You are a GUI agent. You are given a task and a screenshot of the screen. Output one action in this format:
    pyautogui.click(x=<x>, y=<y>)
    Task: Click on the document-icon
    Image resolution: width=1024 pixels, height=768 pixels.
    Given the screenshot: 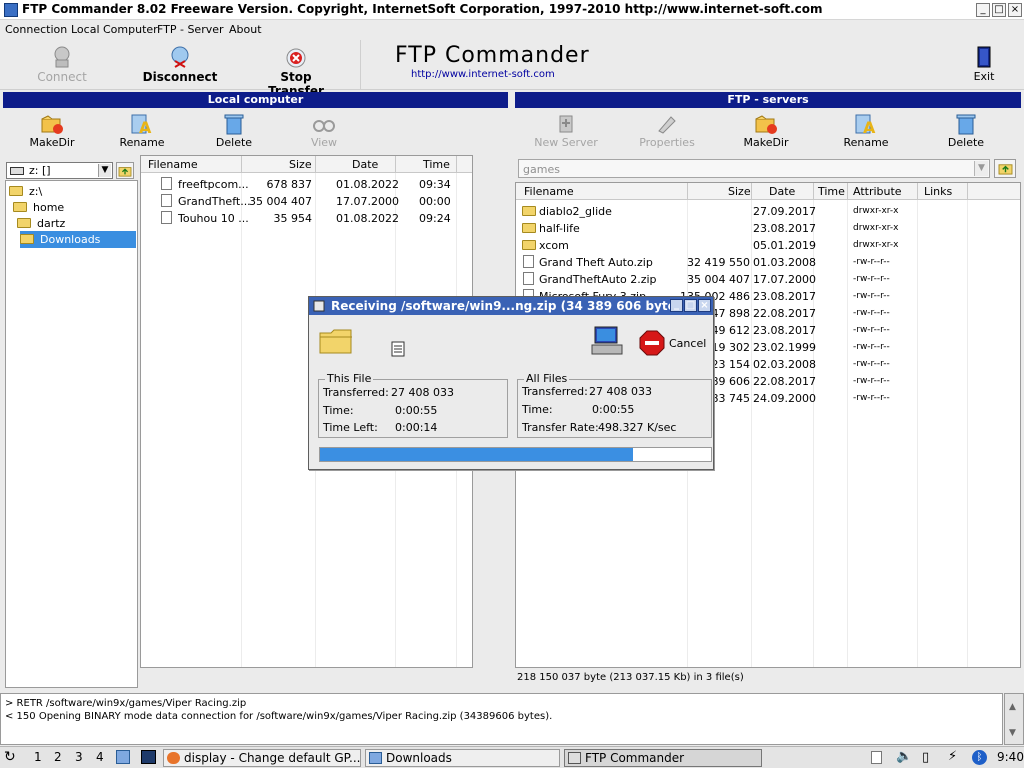 What is the action you would take?
    pyautogui.click(x=398, y=349)
    